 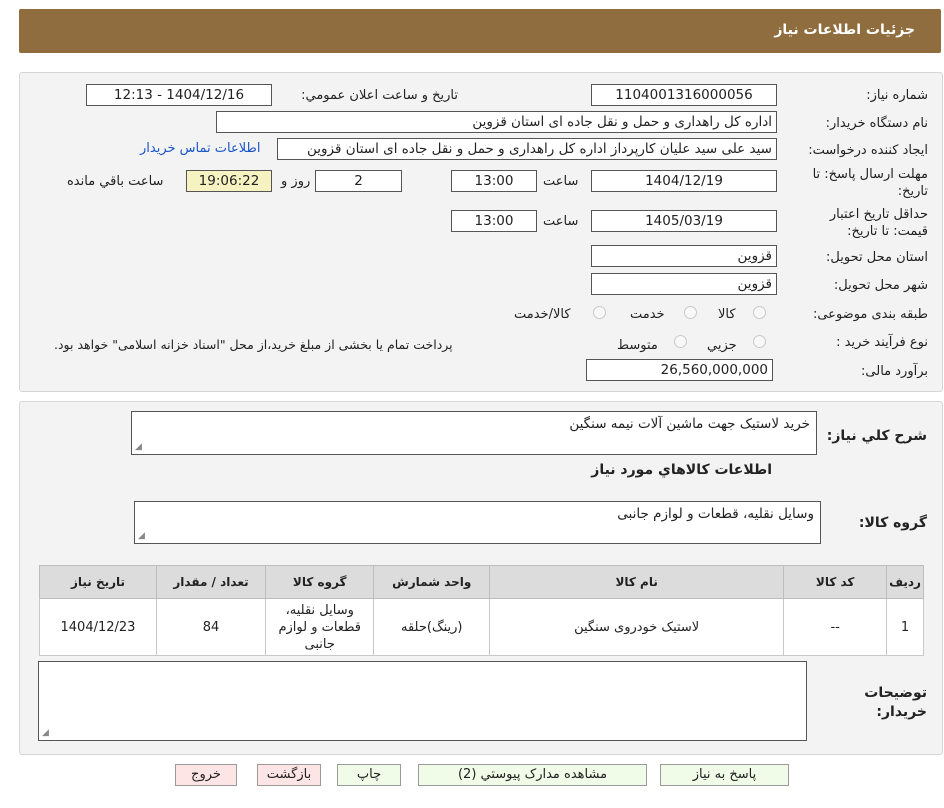 I want to click on requester-label: ايجاد کننده درخواست:, so click(x=868, y=150).